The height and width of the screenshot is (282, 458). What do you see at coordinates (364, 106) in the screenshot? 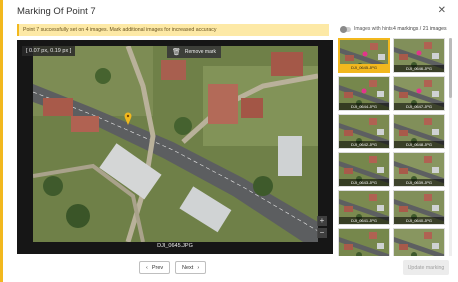
I see `thumbnail-label: DJI_0644.JPG` at bounding box center [364, 106].